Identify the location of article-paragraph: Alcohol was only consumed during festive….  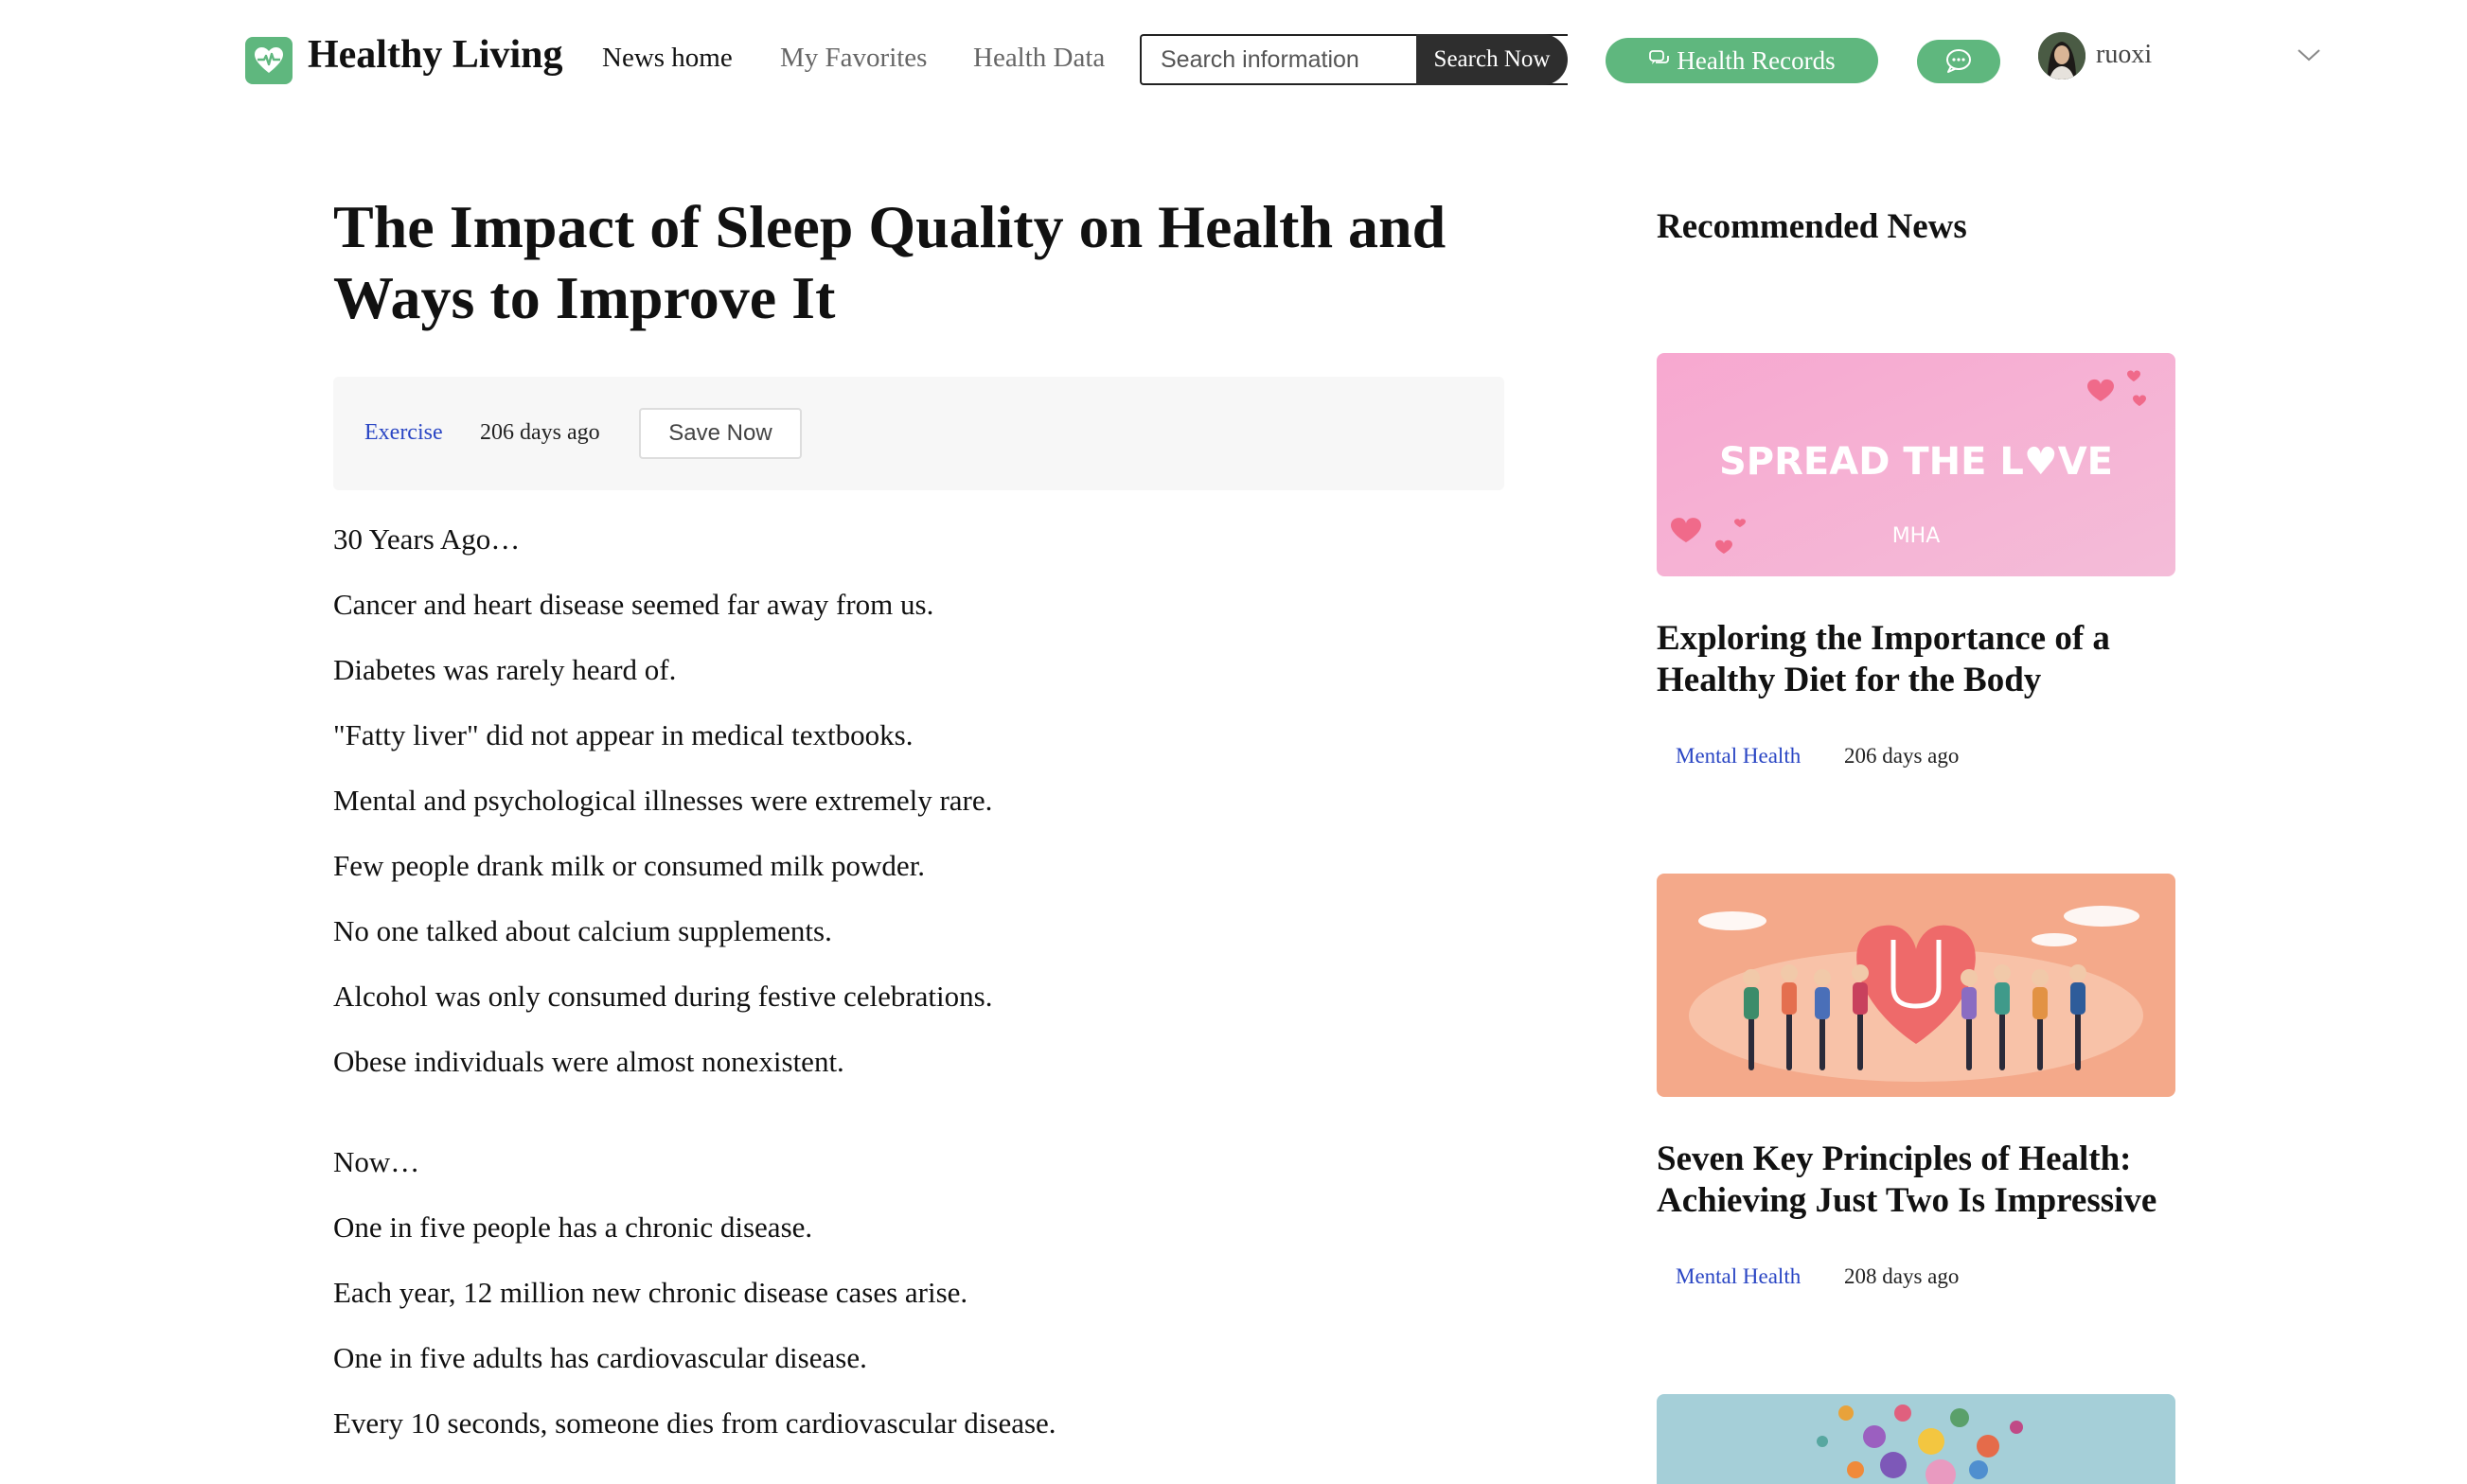
(663, 996).